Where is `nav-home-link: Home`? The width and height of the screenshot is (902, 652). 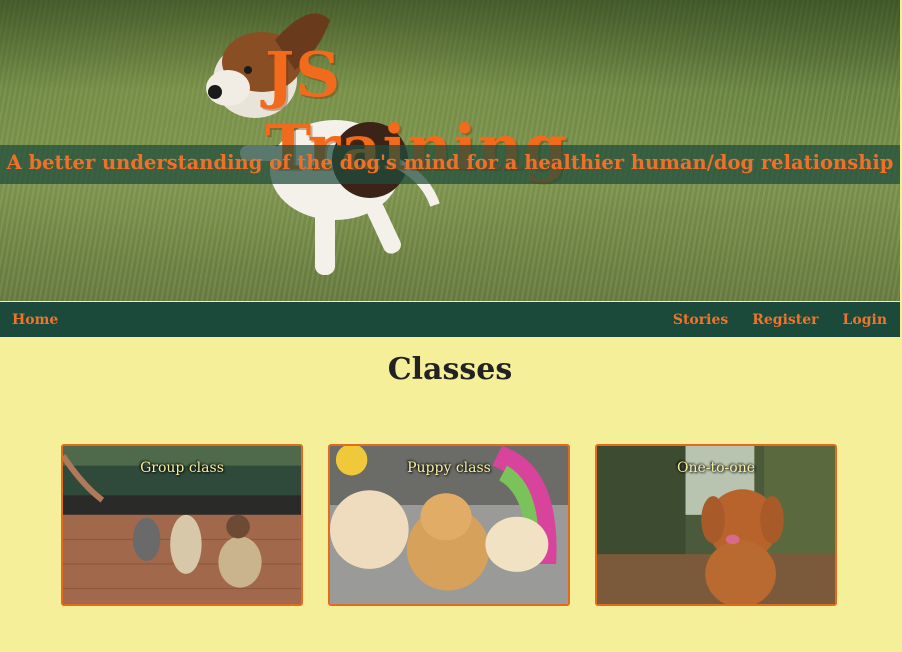
nav-home-link: Home is located at coordinates (35, 320).